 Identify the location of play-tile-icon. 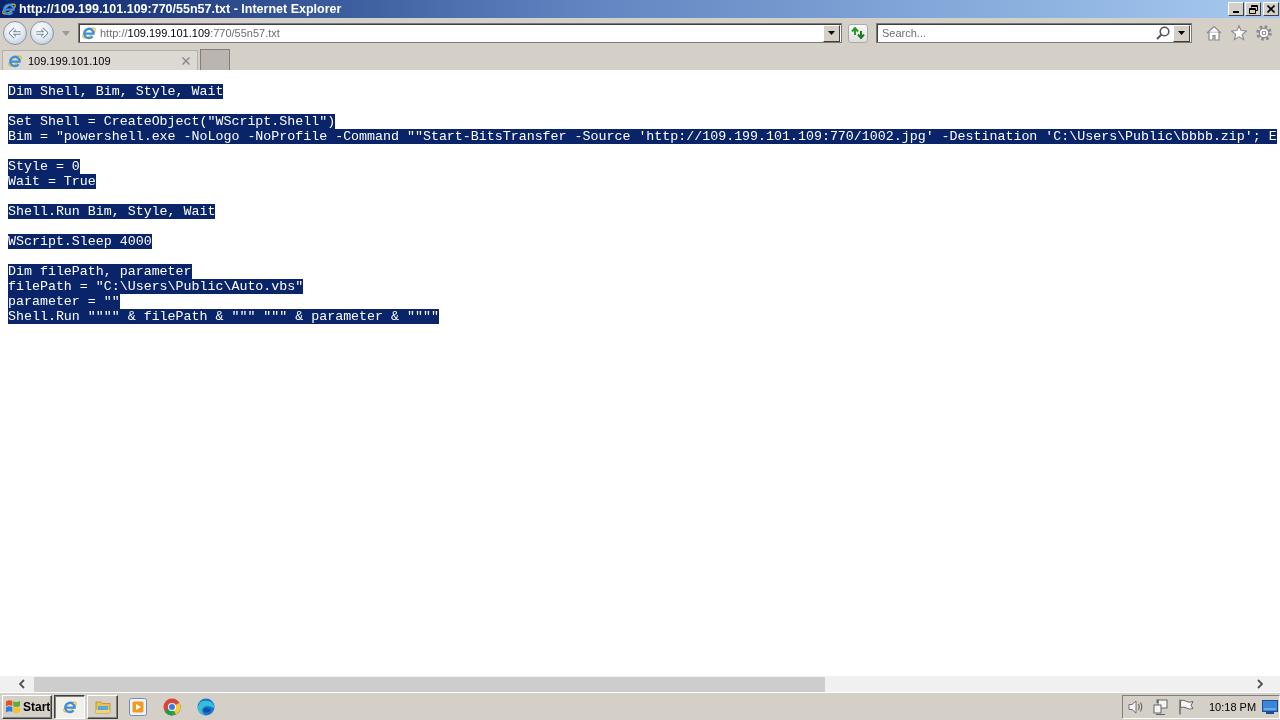
(138, 706).